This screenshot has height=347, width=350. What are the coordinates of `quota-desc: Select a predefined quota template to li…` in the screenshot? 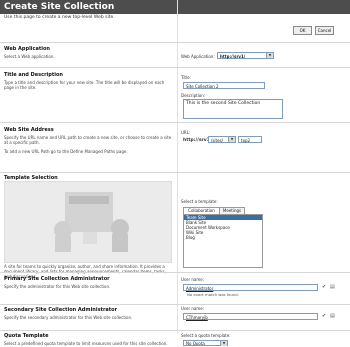 It's located at (86, 343).